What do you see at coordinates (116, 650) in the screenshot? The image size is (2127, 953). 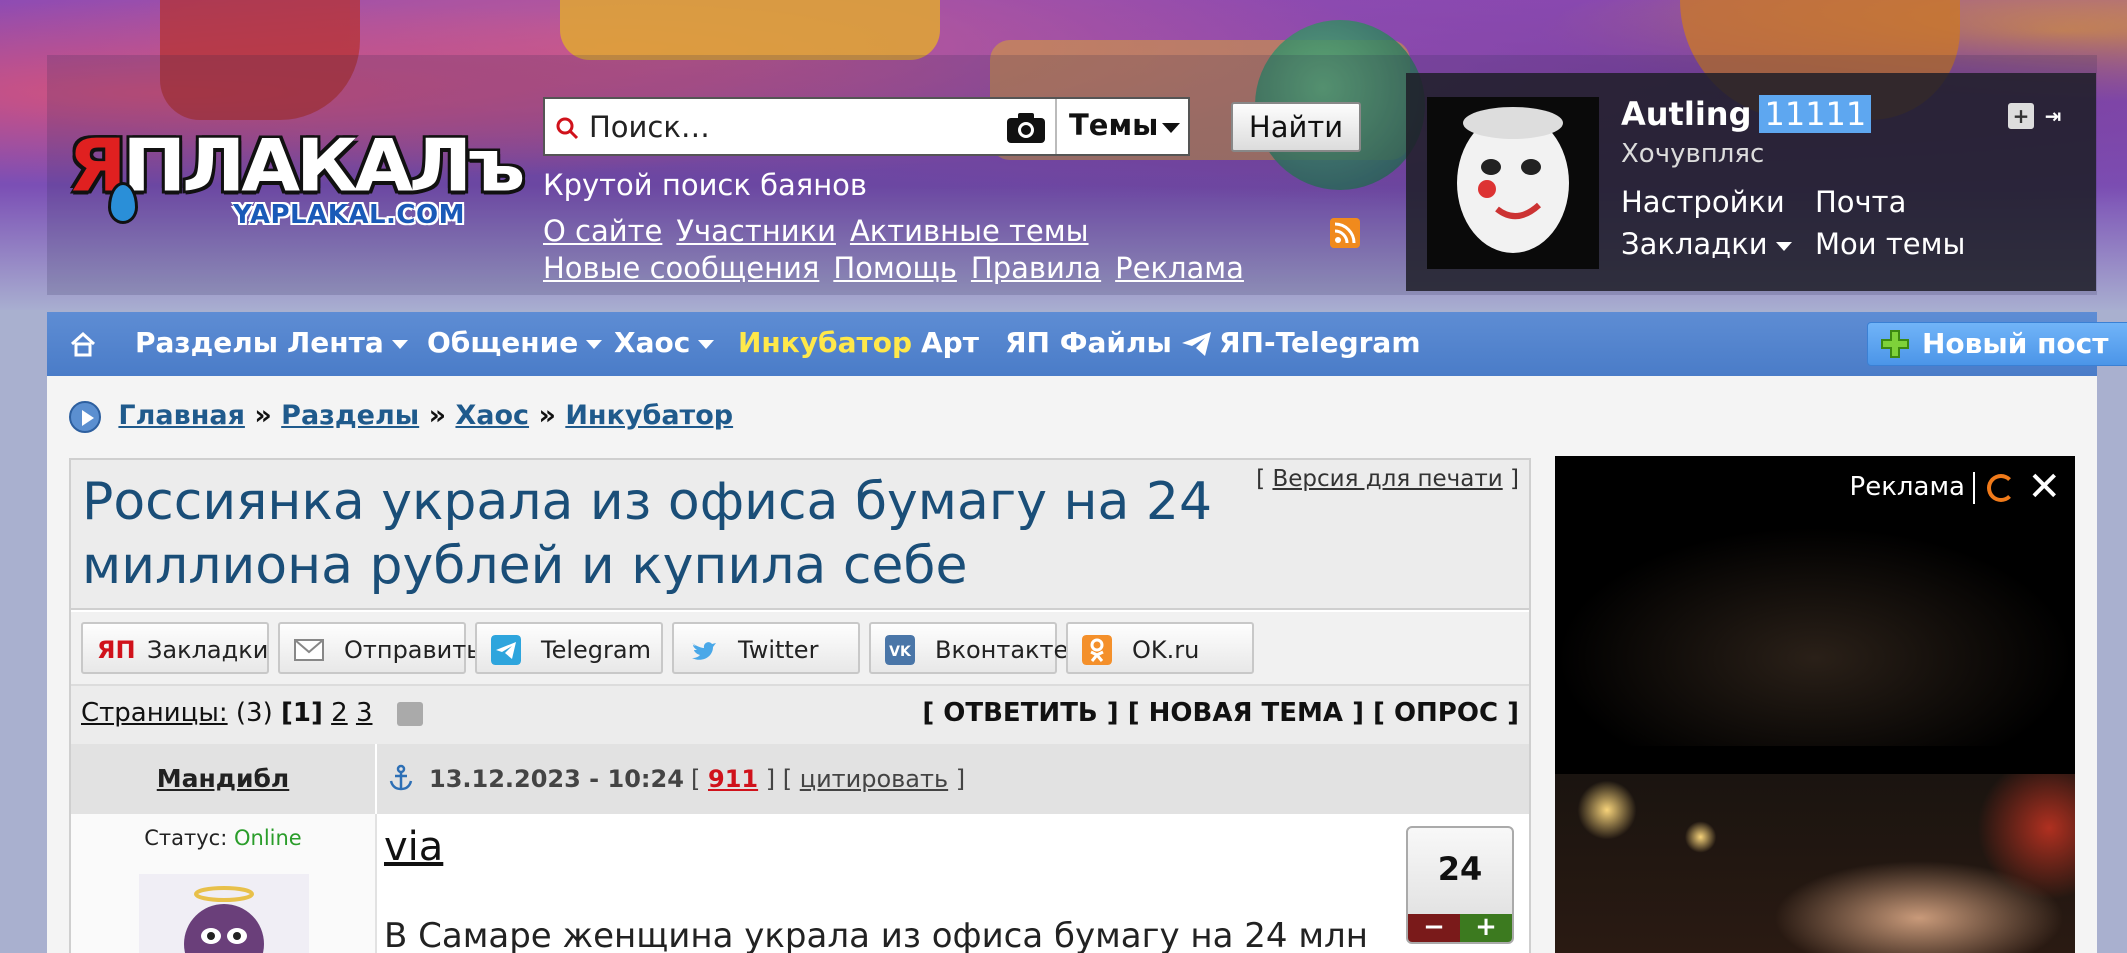 I see `yap-logo-icon: ЯП` at bounding box center [116, 650].